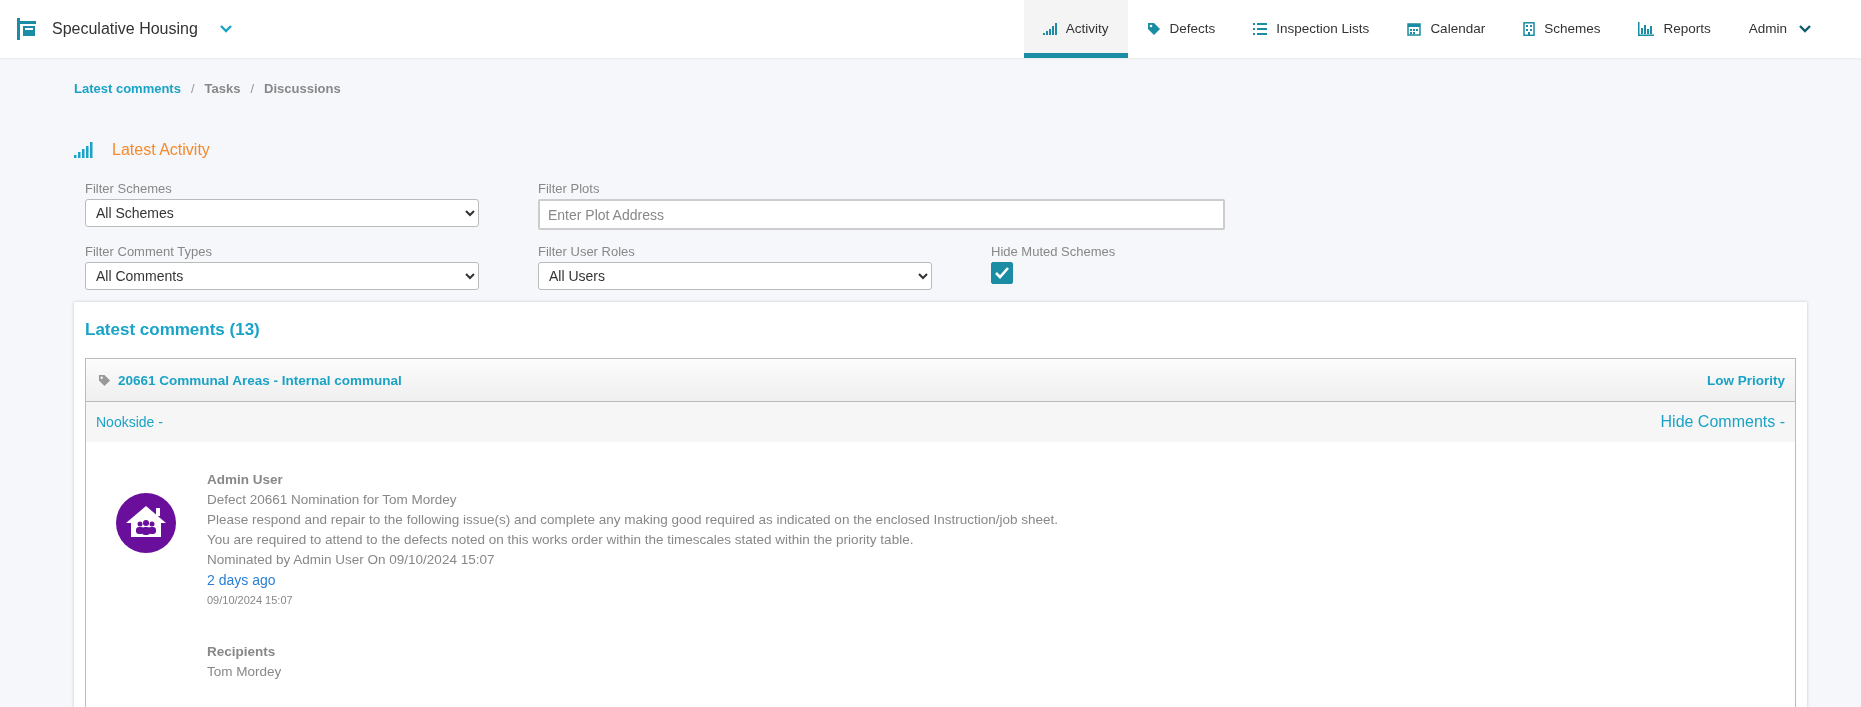  Describe the element at coordinates (1181, 29) in the screenshot. I see `nav-tab: Defects` at that location.